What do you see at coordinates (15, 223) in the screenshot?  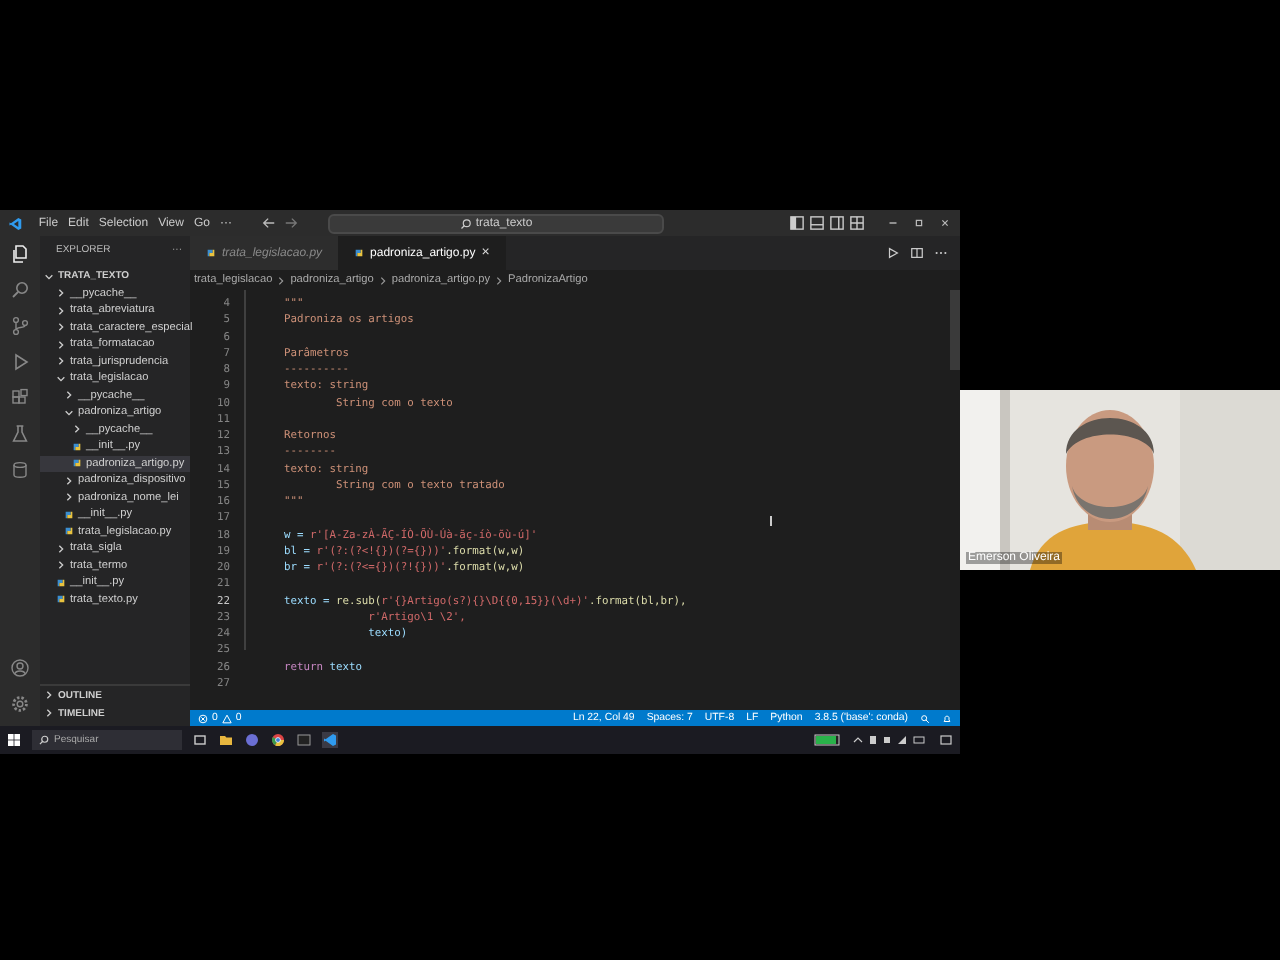 I see `vscode-logo-icon` at bounding box center [15, 223].